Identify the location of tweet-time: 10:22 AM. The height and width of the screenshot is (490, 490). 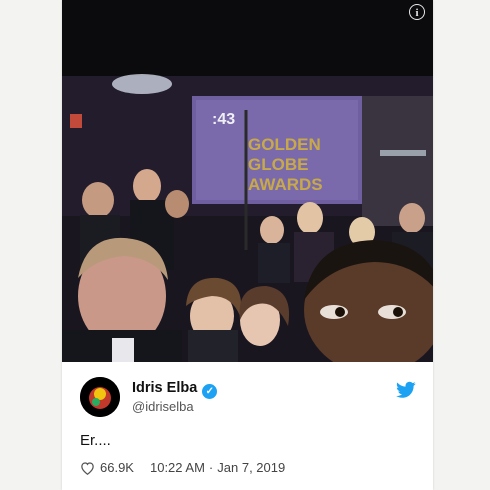
(177, 467).